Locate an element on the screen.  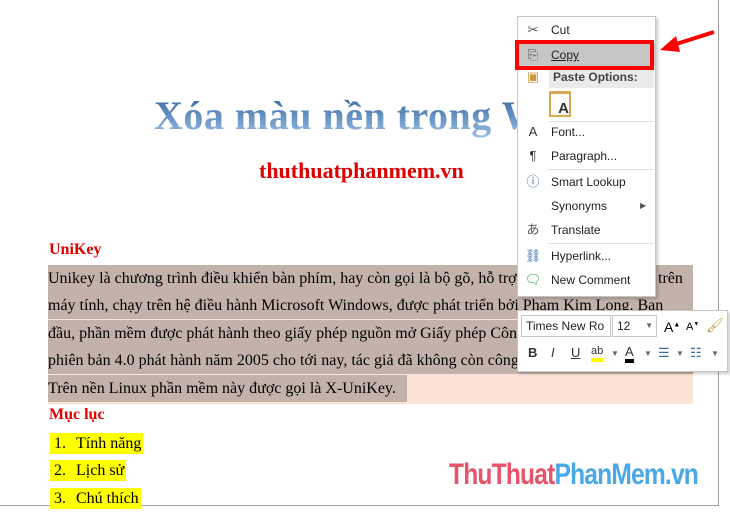
translate-icon: あ is located at coordinates (533, 229).